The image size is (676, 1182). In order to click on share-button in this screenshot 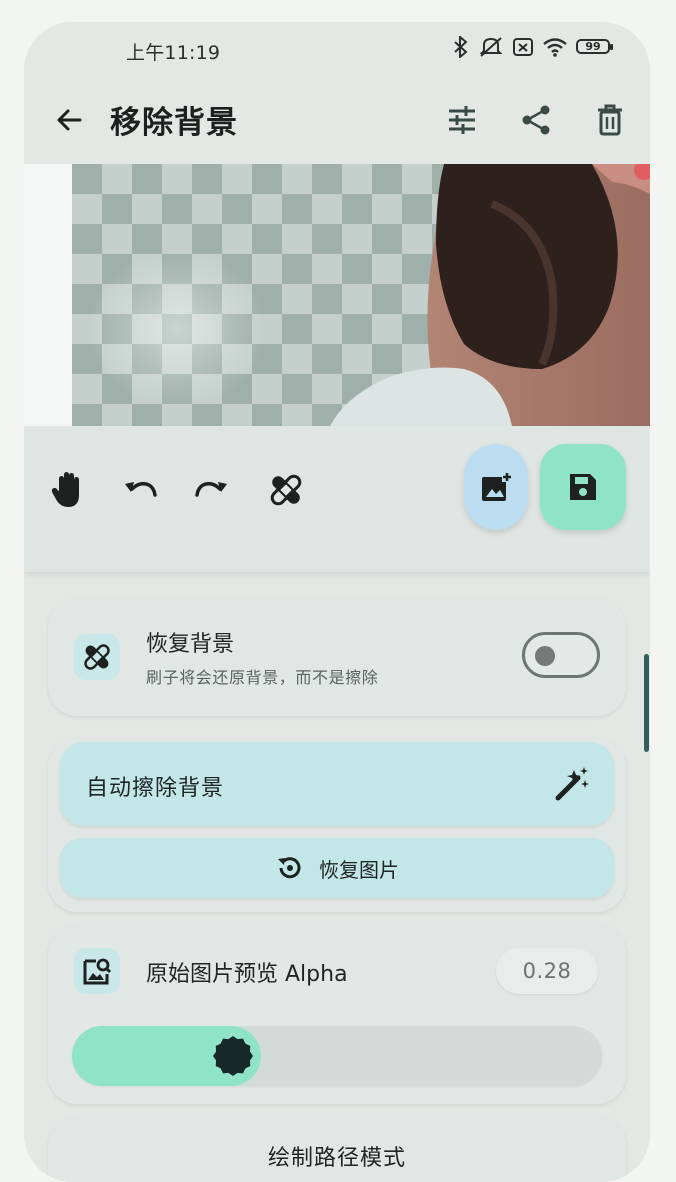, I will do `click(536, 120)`.